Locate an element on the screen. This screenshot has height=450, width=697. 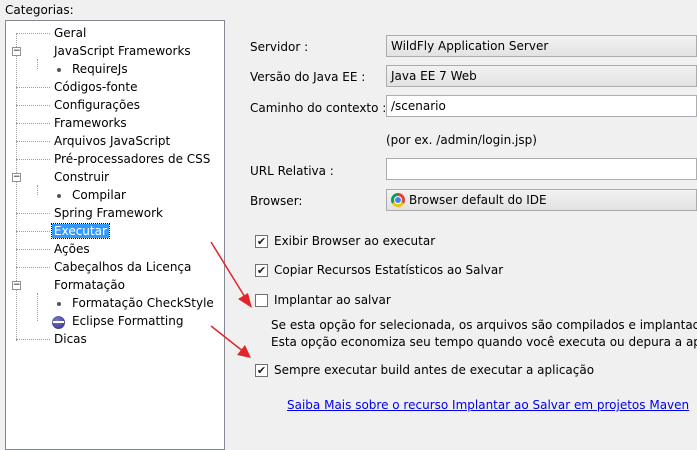
annotation-arrows is located at coordinates (231, 299).